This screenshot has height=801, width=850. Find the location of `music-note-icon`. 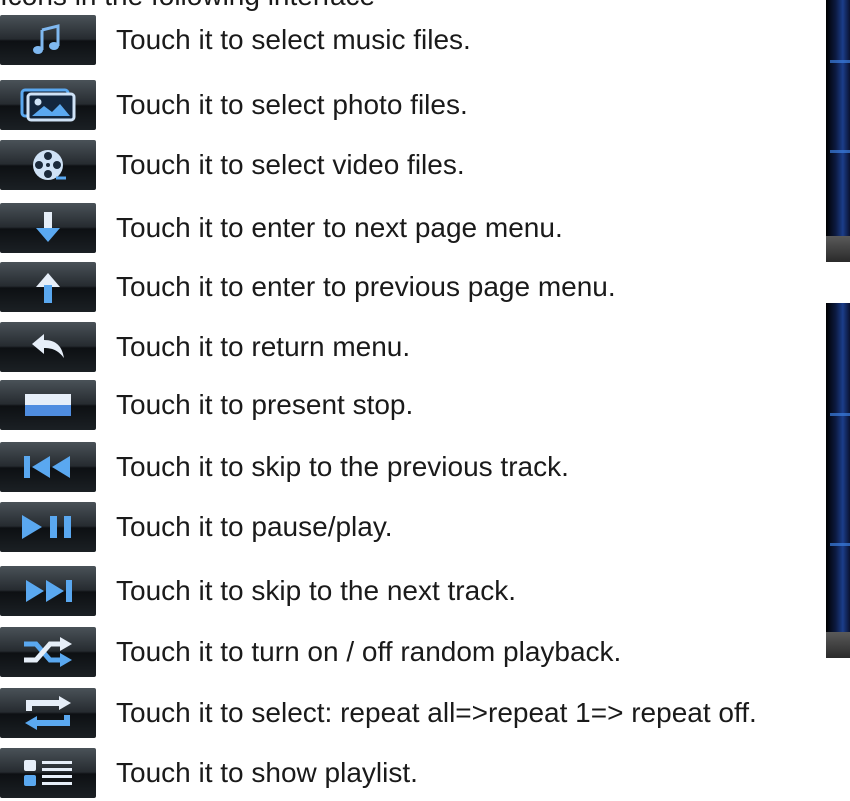

music-note-icon is located at coordinates (46, 39).